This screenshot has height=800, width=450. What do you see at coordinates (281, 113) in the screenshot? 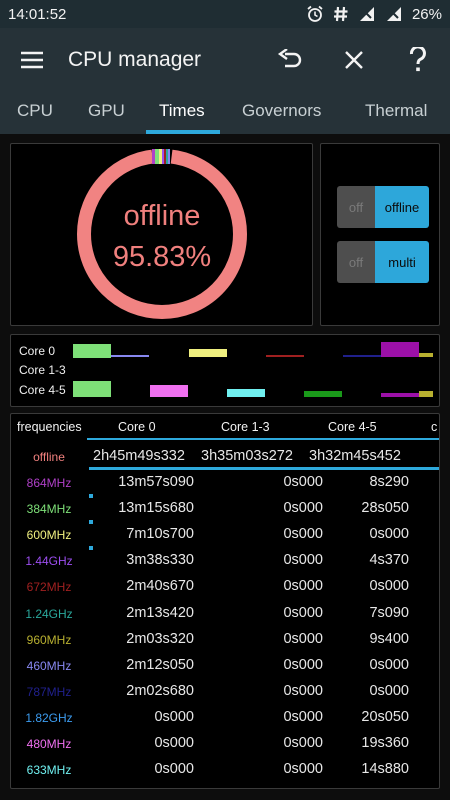
I see `tab-governors: Governors` at bounding box center [281, 113].